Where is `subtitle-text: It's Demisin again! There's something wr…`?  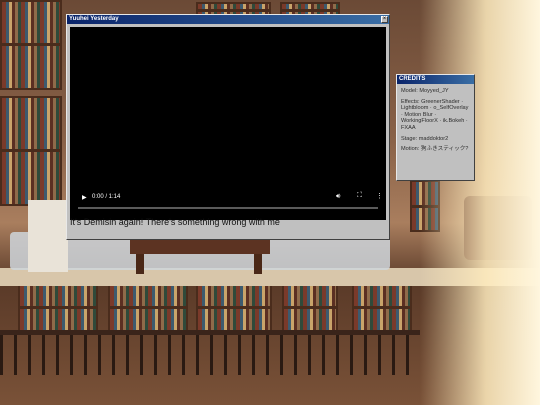 subtitle-text: It's Demisin again! There's something wr… is located at coordinates (175, 222).